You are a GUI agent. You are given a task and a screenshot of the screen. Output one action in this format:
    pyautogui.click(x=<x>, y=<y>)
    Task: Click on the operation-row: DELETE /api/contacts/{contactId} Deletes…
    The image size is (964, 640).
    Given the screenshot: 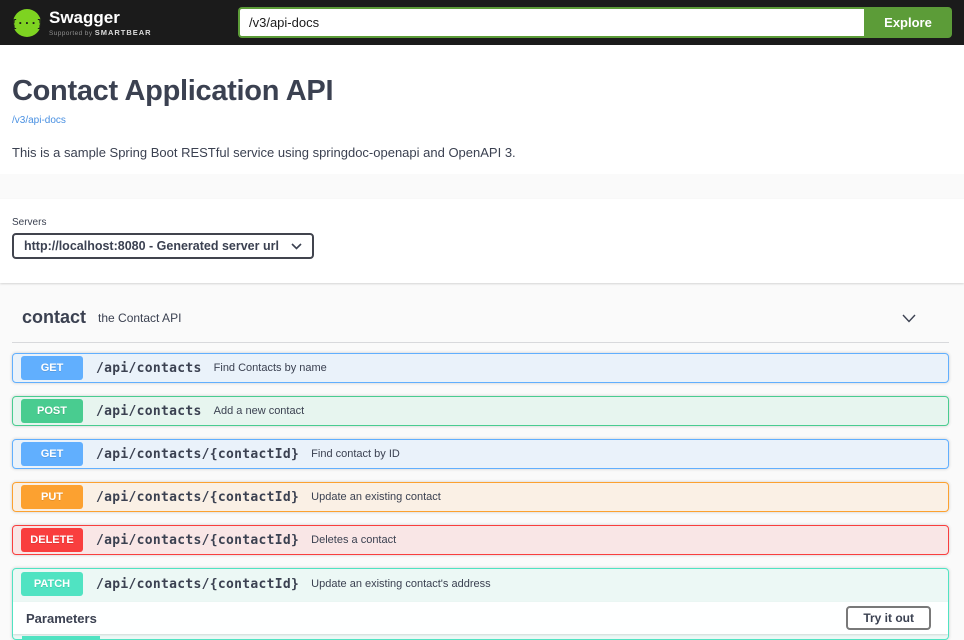 What is the action you would take?
    pyautogui.click(x=480, y=540)
    